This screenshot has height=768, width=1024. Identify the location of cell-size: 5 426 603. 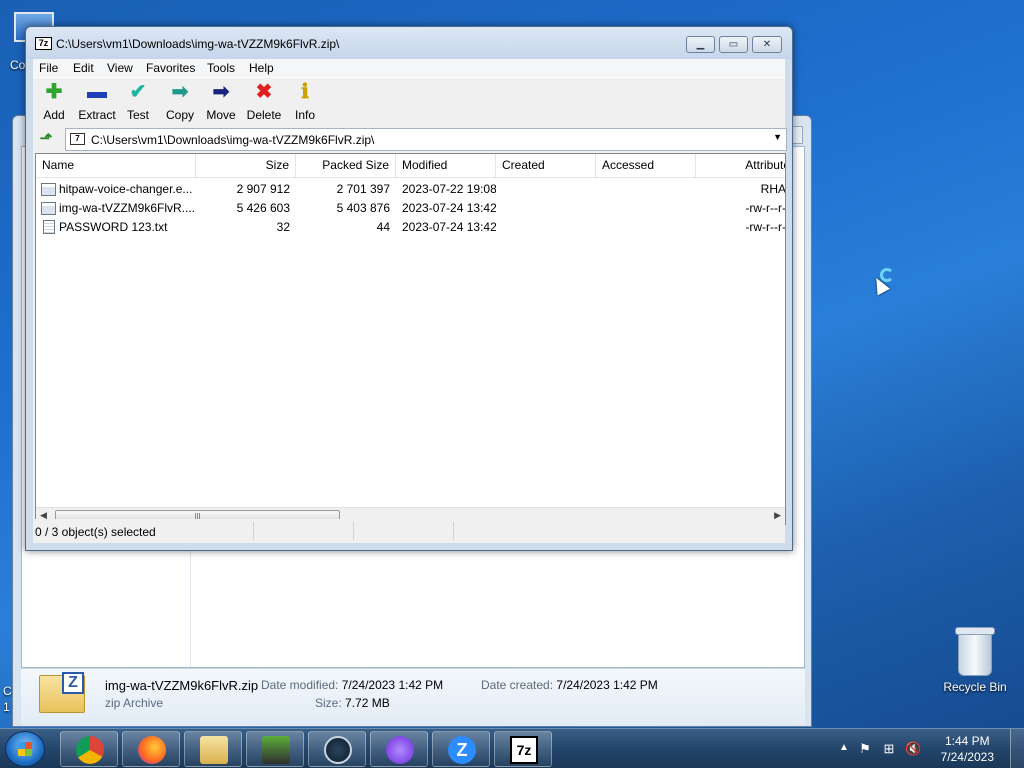
(263, 208).